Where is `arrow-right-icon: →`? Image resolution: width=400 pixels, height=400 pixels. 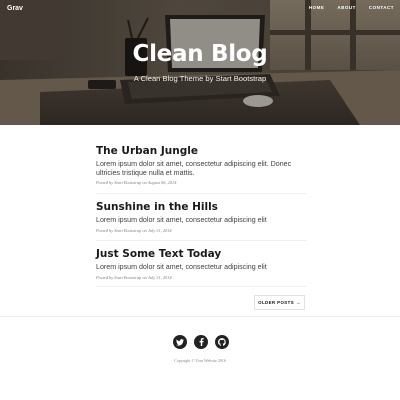
arrow-right-icon: → is located at coordinates (298, 302).